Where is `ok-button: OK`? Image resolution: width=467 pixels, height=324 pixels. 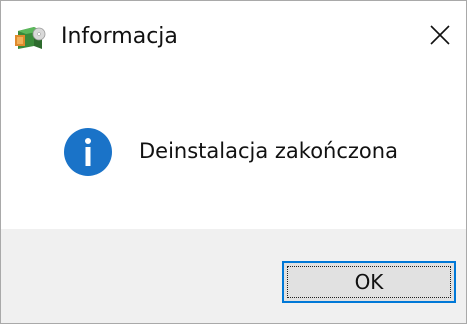 ok-button: OK is located at coordinates (369, 282).